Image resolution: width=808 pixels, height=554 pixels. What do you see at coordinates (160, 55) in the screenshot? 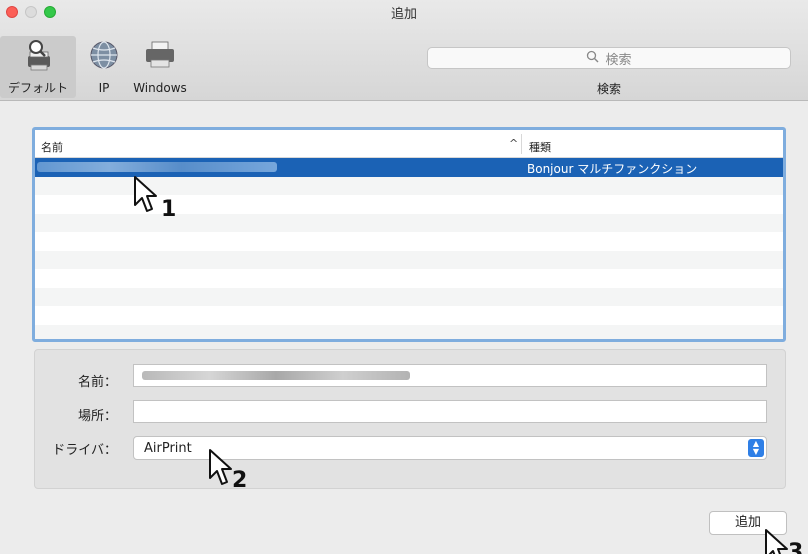
I see `windows-printer-icon` at bounding box center [160, 55].